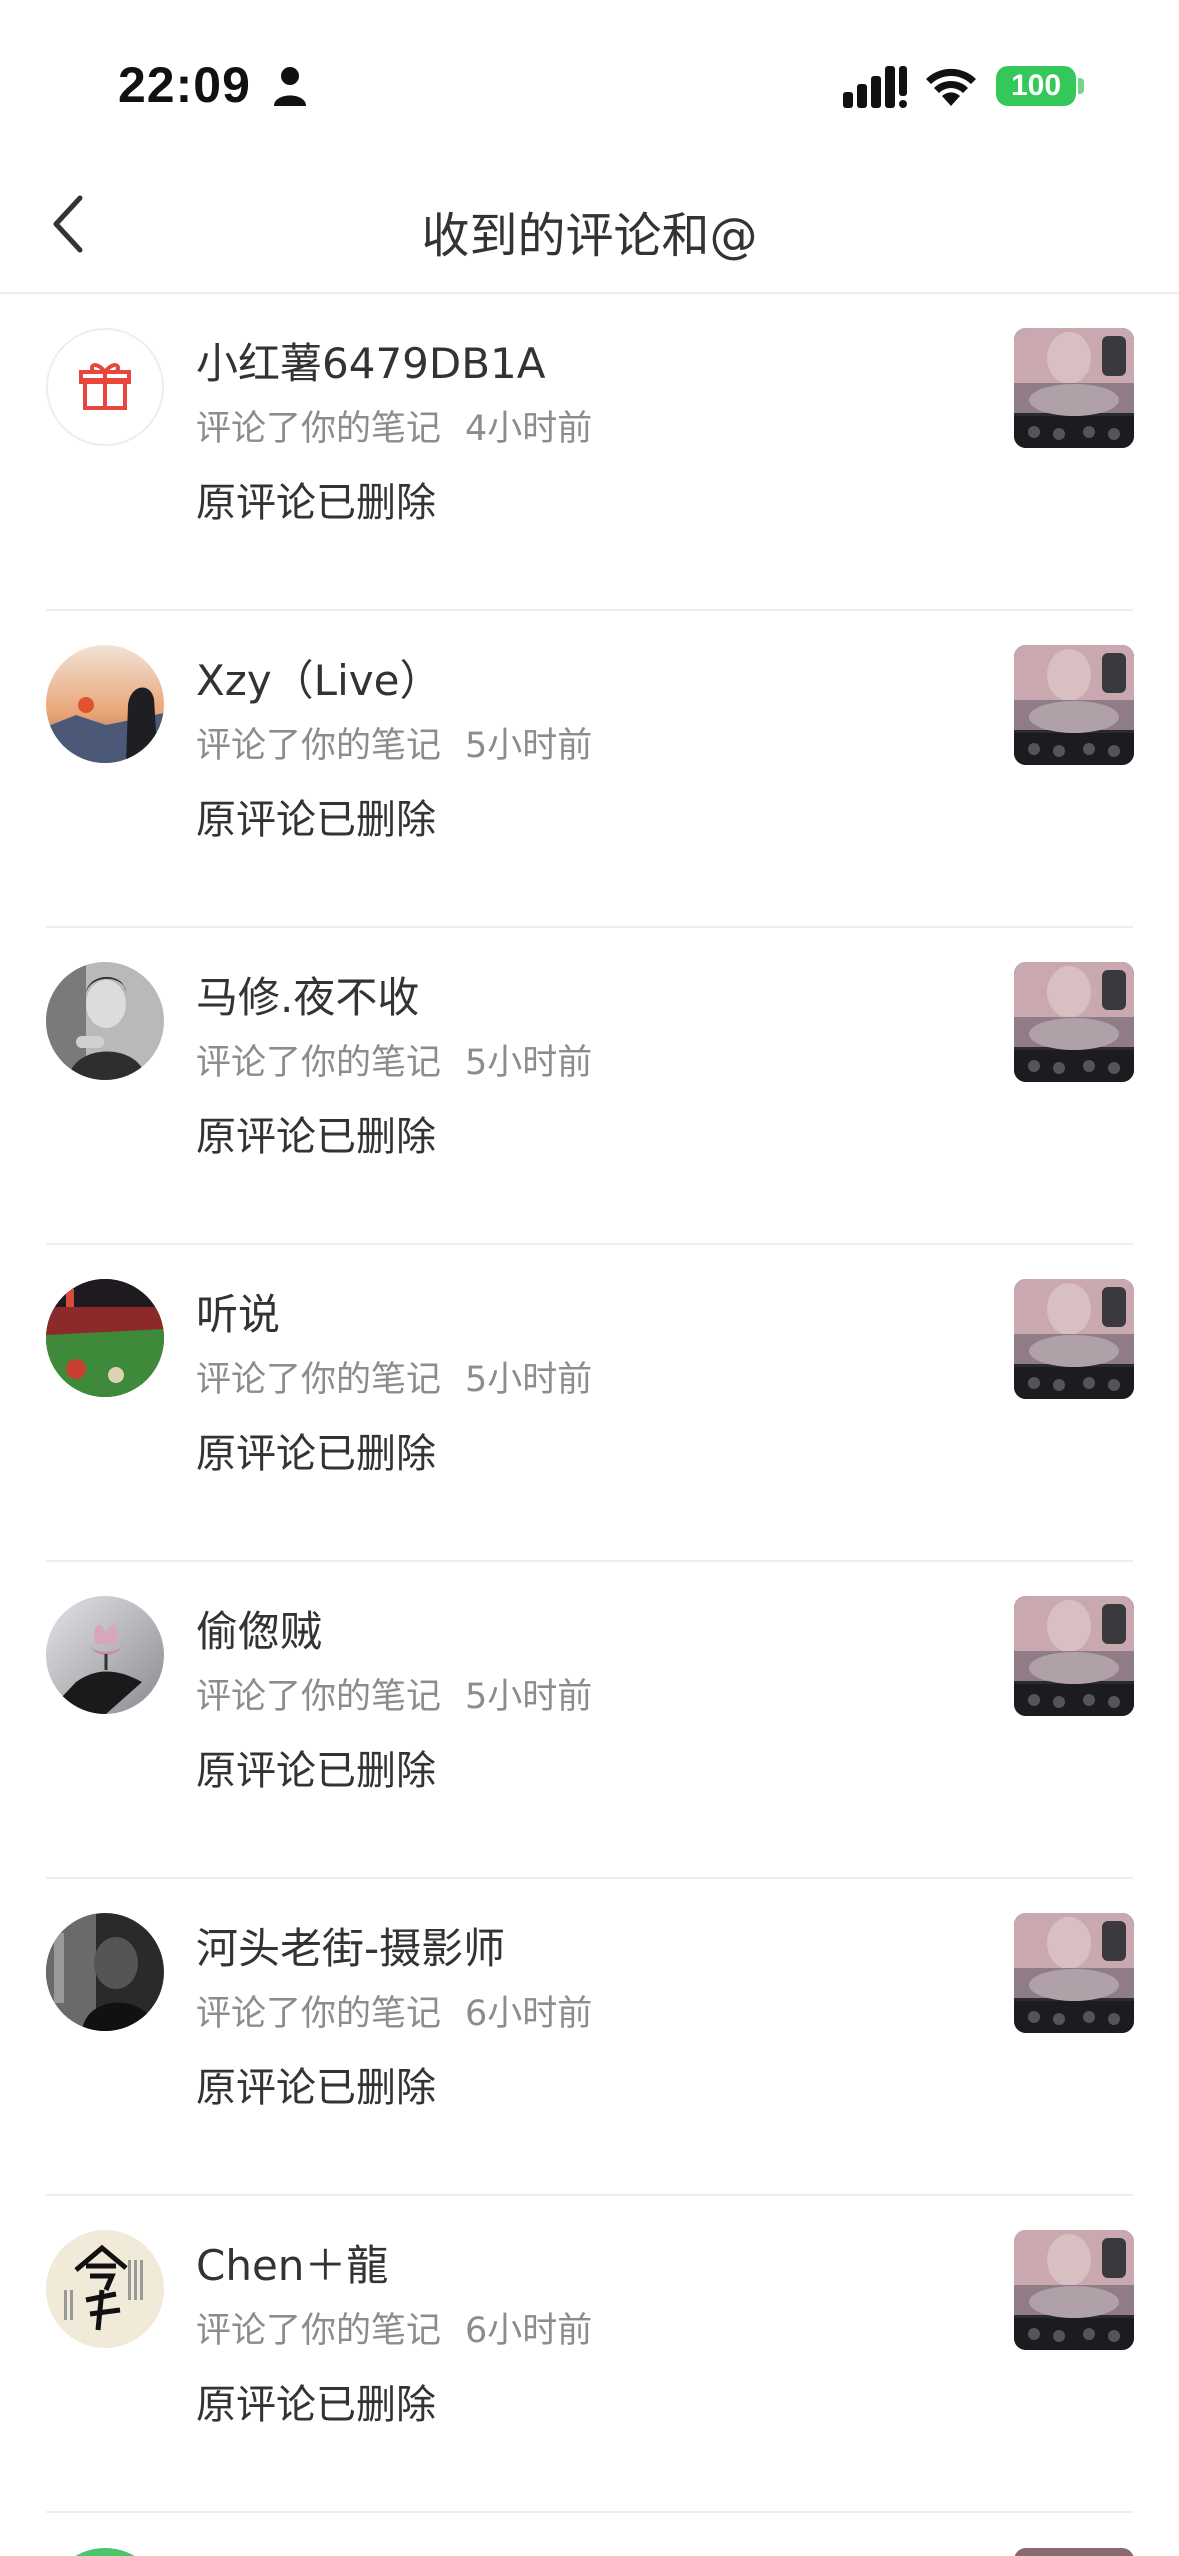  I want to click on list-item: 河头老街-摄影师 评论了你的笔记 6小时前 原评论已删除, so click(589, 2037).